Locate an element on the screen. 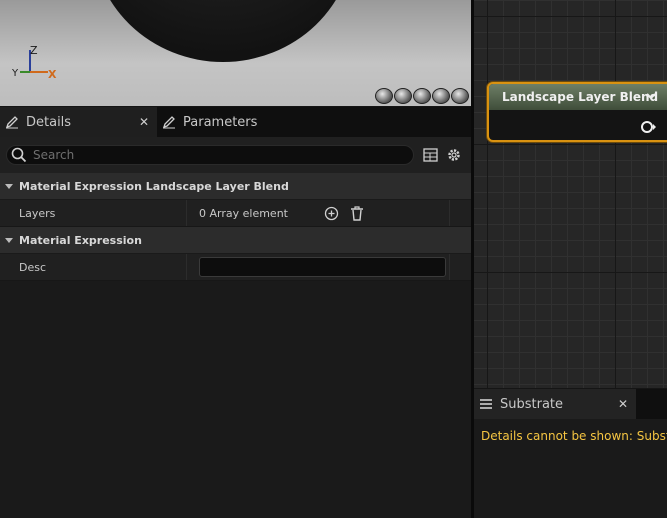 This screenshot has width=667, height=518. node-title: Landscape Layer Blend is located at coordinates (580, 97).